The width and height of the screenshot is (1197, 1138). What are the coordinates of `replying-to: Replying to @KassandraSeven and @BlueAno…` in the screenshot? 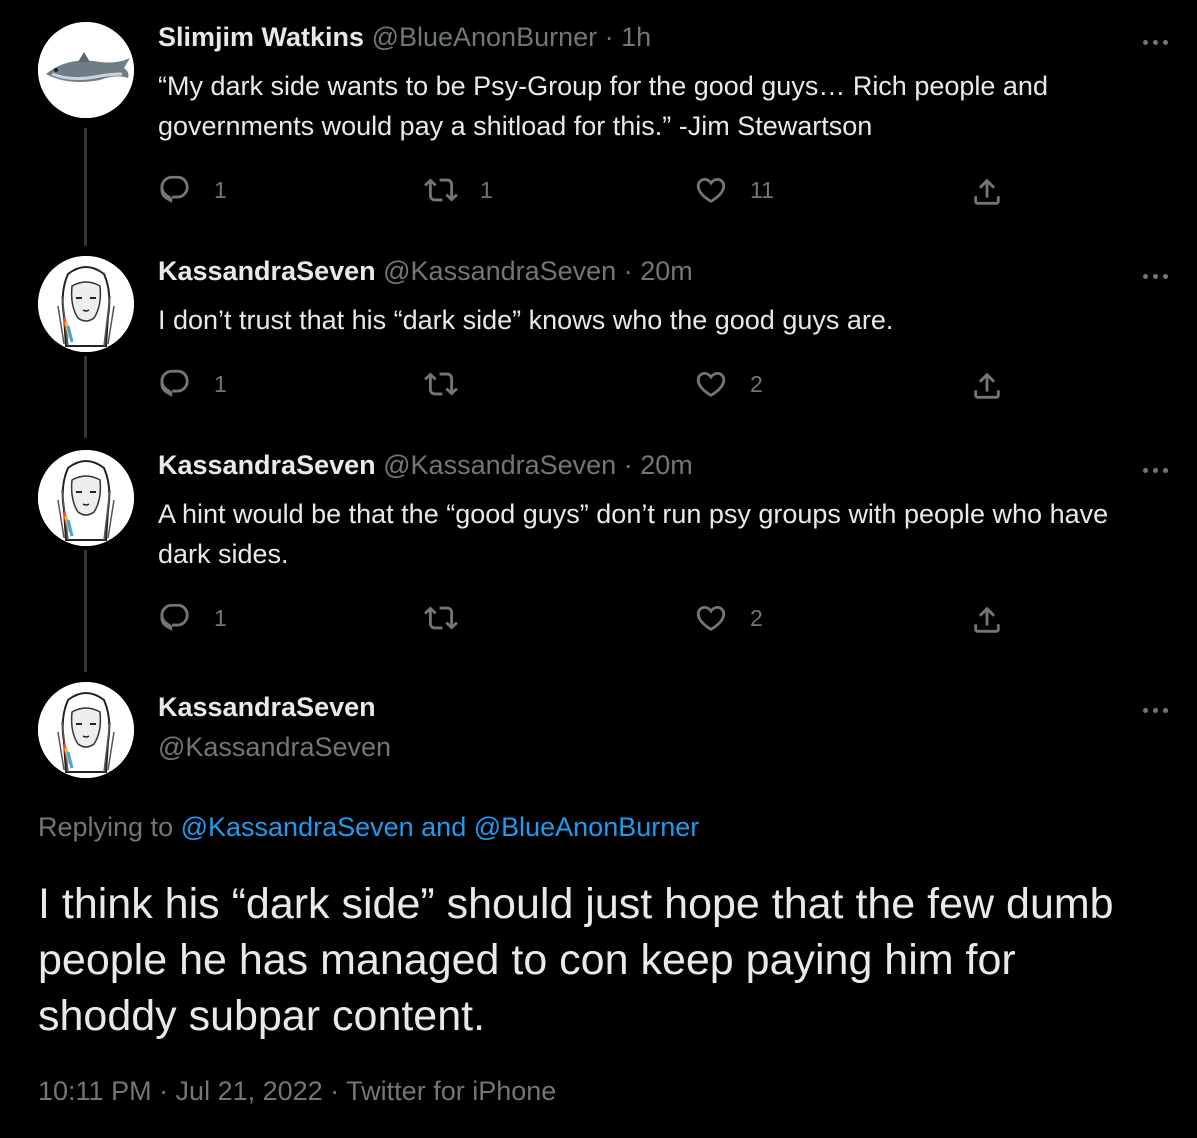 It's located at (368, 827).